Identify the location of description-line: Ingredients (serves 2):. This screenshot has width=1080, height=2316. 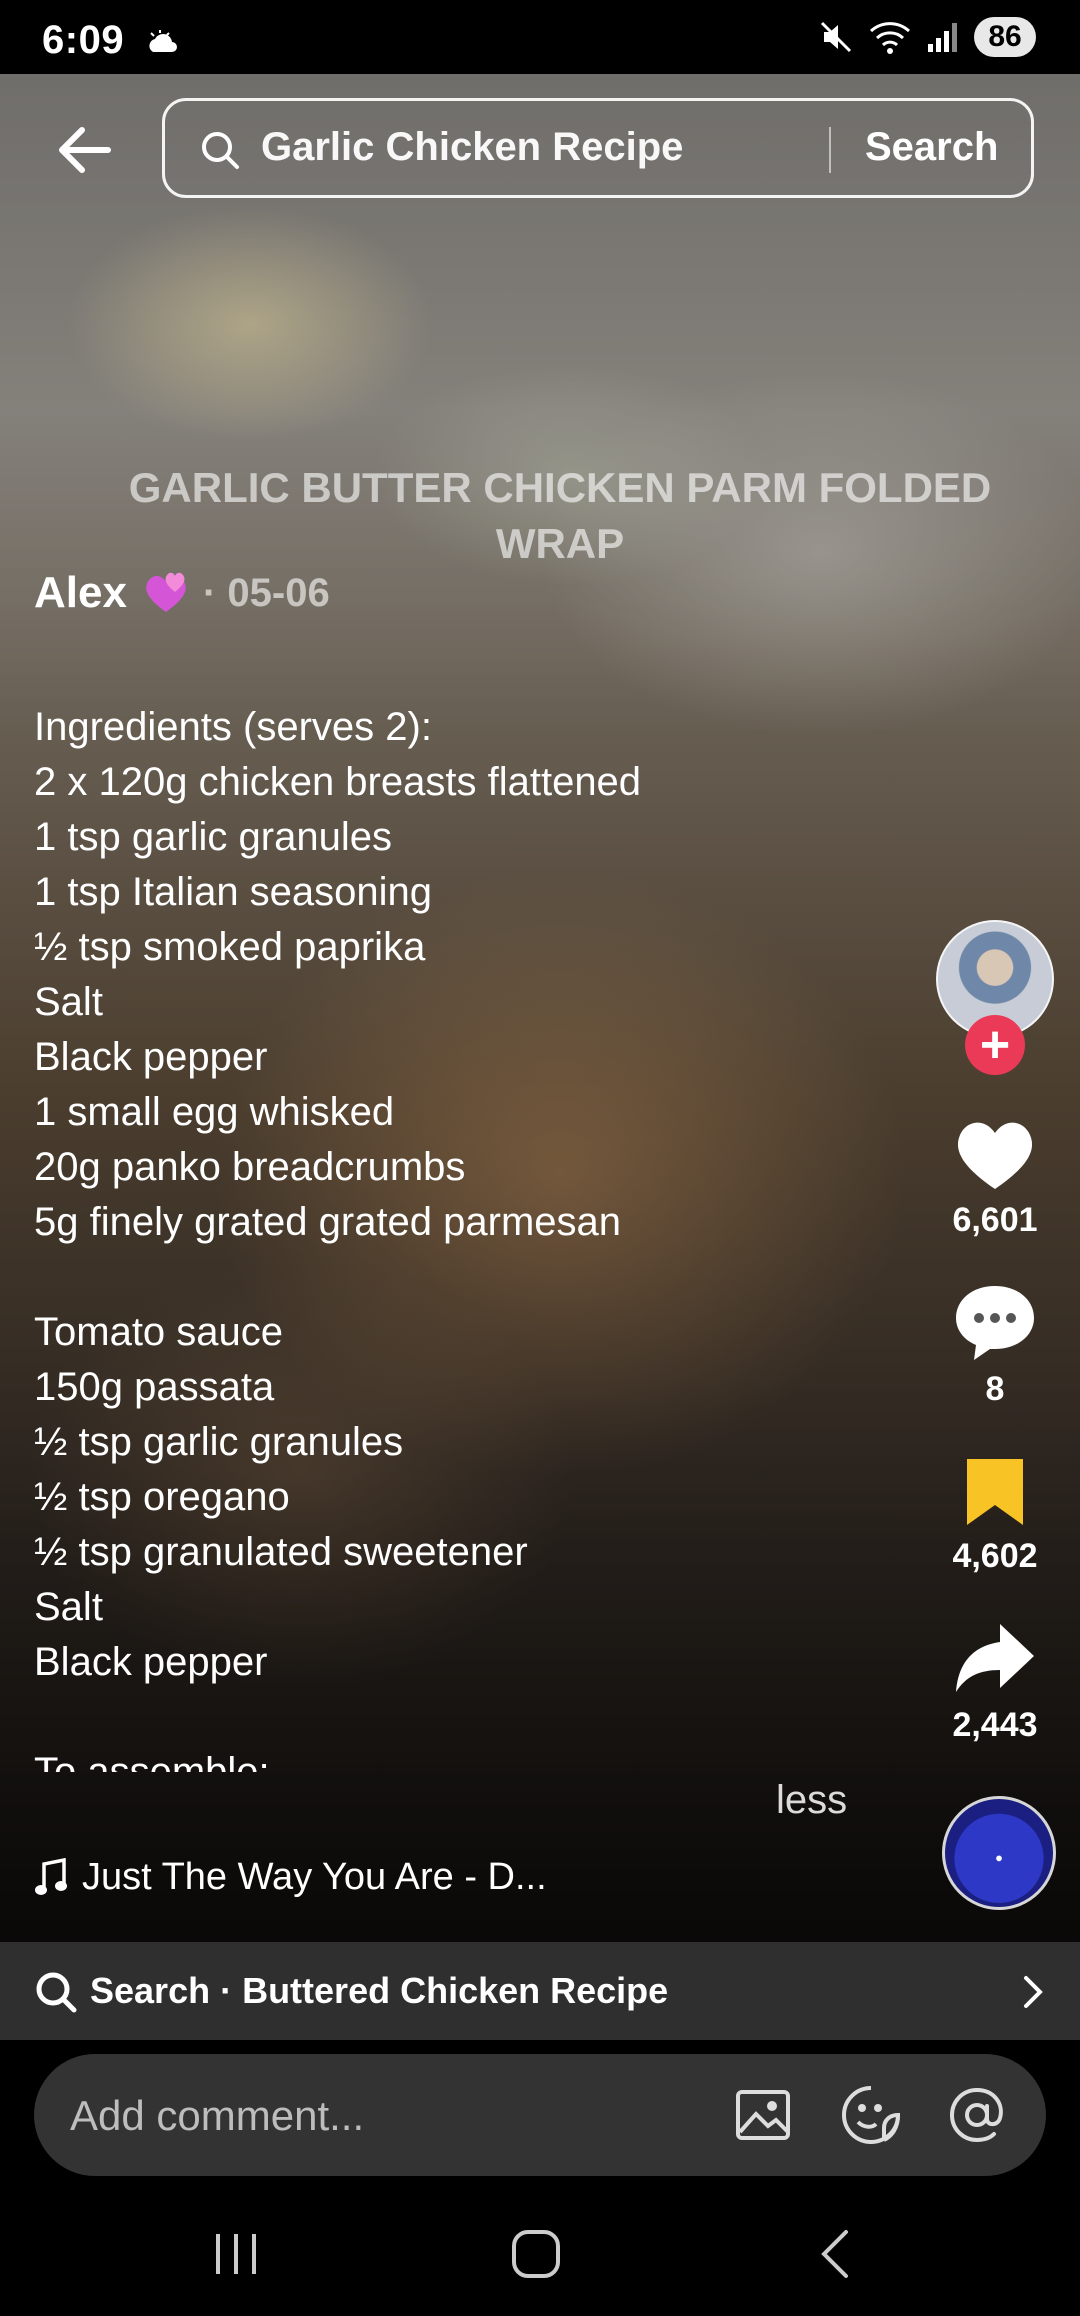
(233, 727).